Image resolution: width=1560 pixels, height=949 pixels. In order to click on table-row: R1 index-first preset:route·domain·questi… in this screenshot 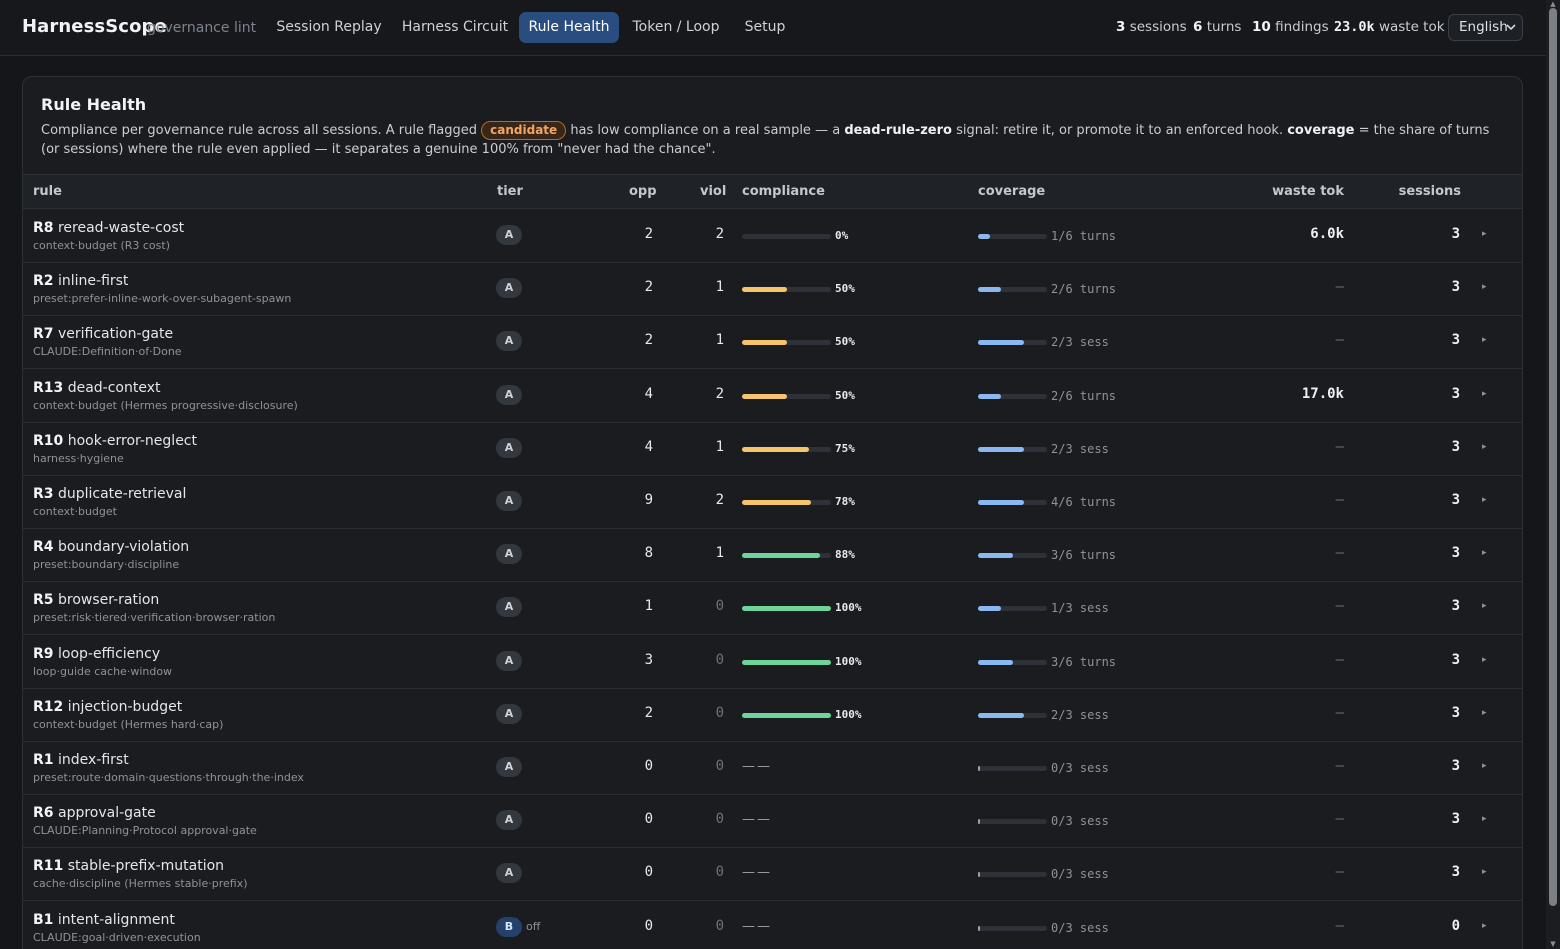, I will do `click(772, 768)`.